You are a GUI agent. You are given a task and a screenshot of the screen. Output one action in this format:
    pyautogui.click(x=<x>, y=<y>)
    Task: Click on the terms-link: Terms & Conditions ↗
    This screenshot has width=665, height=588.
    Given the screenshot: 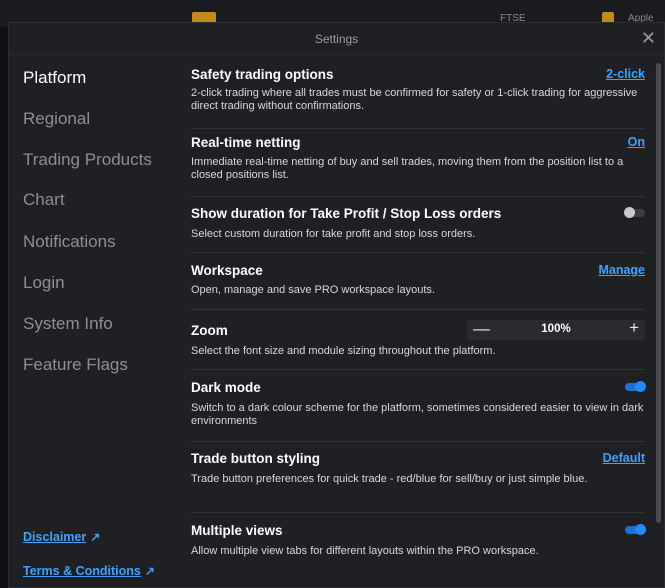 What is the action you would take?
    pyautogui.click(x=89, y=571)
    